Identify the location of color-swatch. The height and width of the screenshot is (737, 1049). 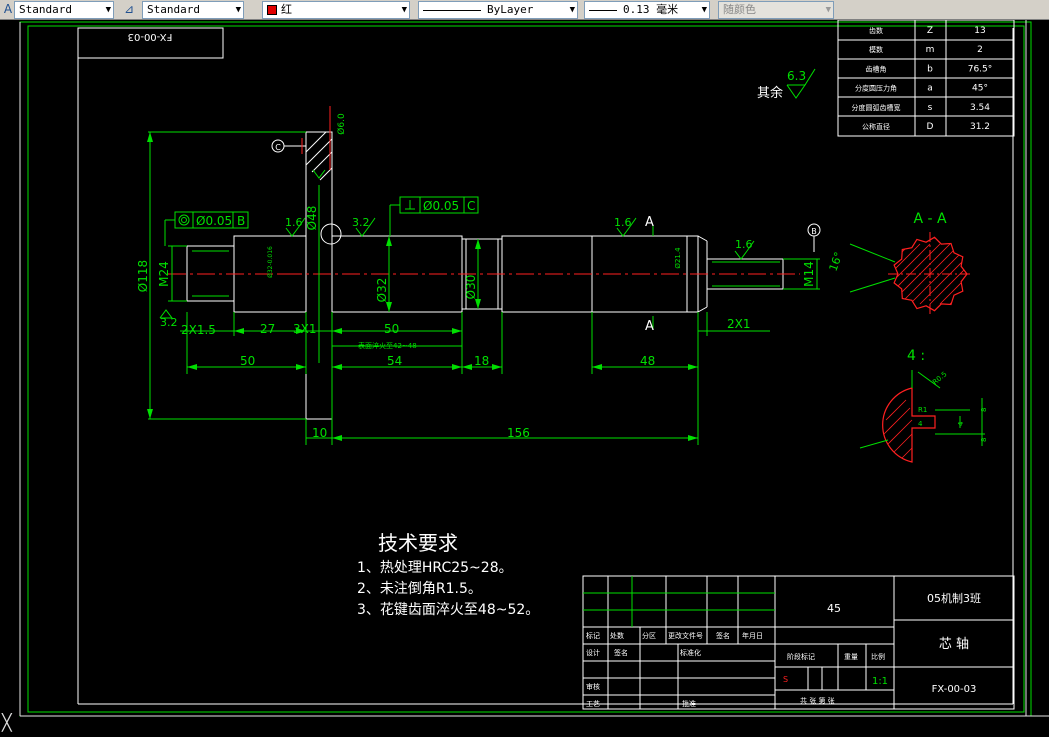
(272, 10).